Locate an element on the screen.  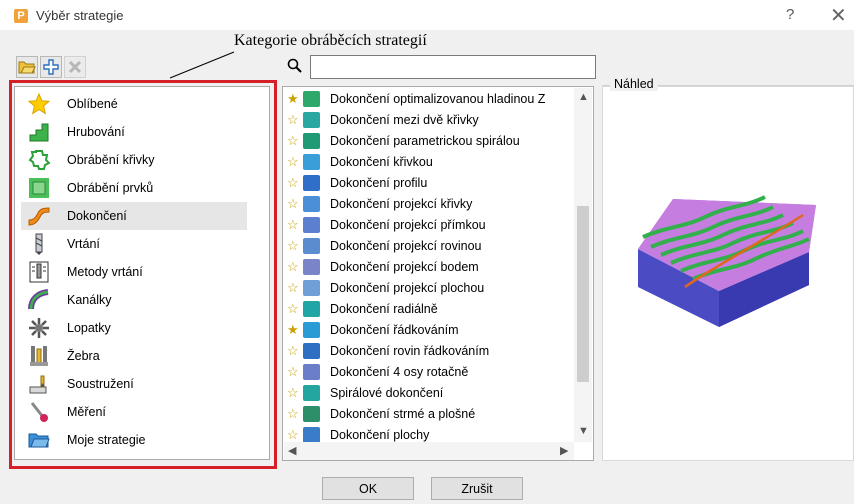
strategy-label: Dokončení projekcí křivky is located at coordinates (401, 203).